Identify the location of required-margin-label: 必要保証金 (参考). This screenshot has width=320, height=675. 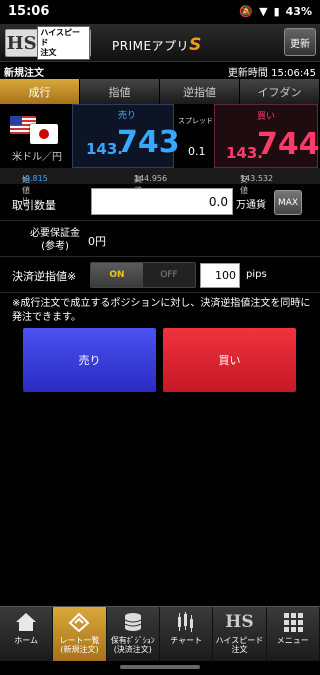
(55, 240).